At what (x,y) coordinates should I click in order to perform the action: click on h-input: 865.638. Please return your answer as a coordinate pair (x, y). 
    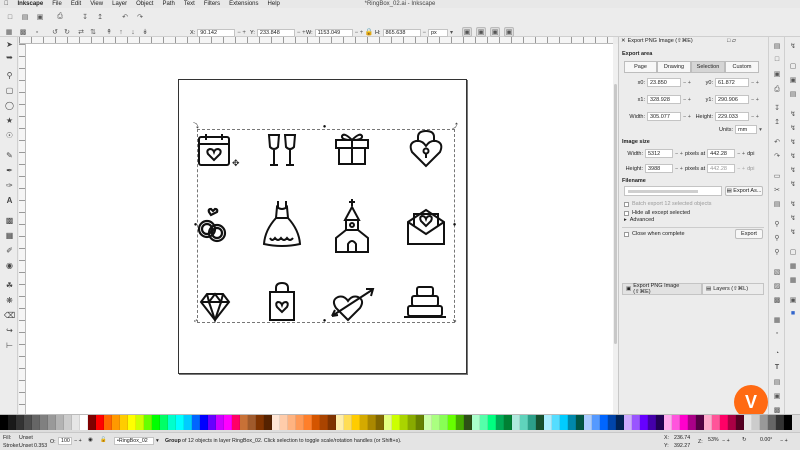
    Looking at the image, I should click on (401, 32).